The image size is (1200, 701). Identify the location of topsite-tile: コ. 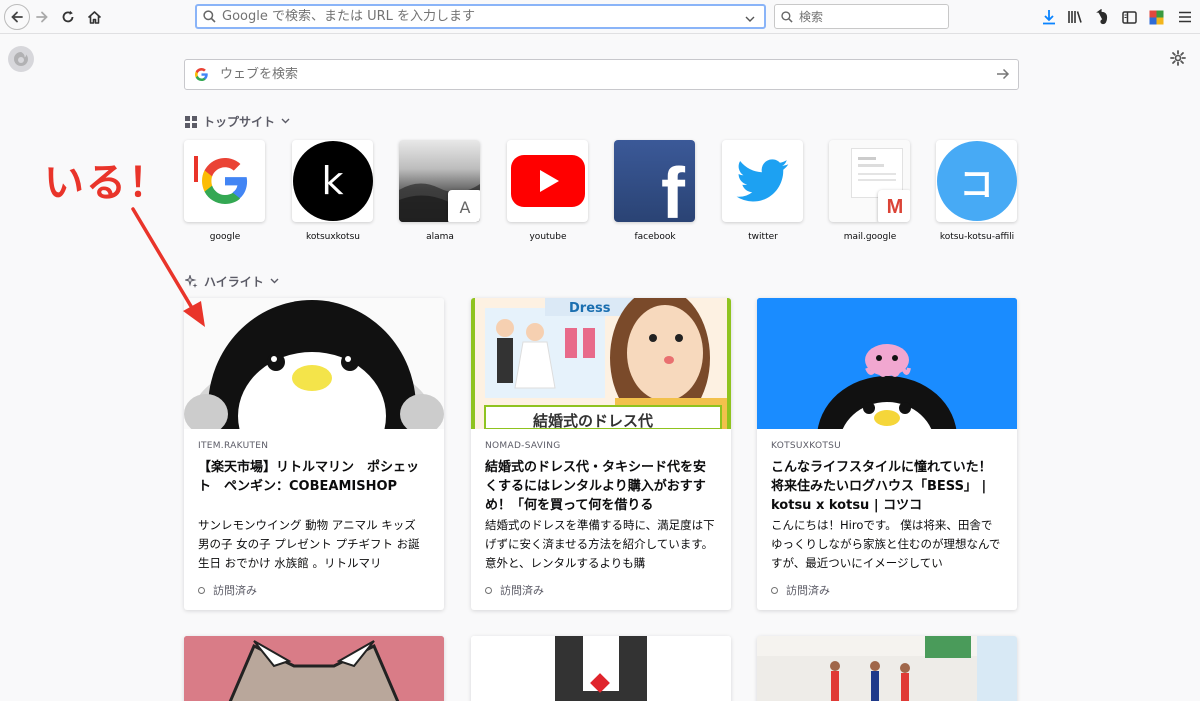
(976, 181).